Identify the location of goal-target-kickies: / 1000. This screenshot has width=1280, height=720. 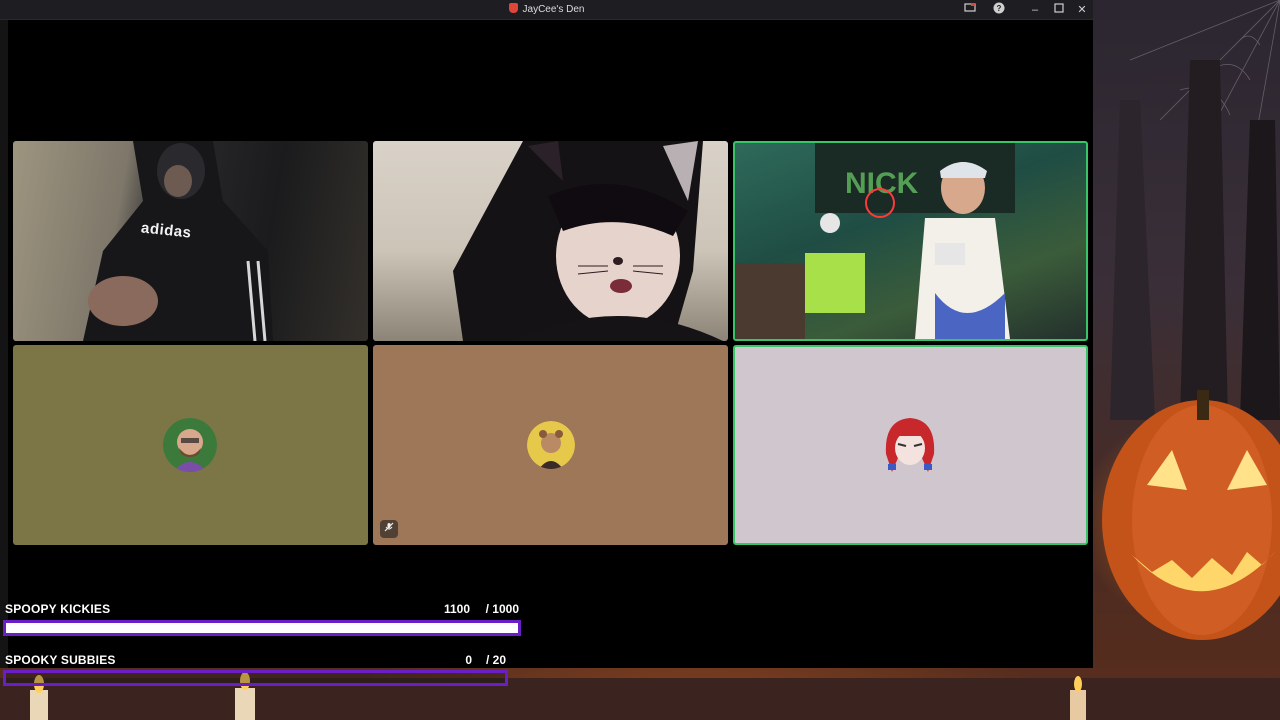
(502, 609).